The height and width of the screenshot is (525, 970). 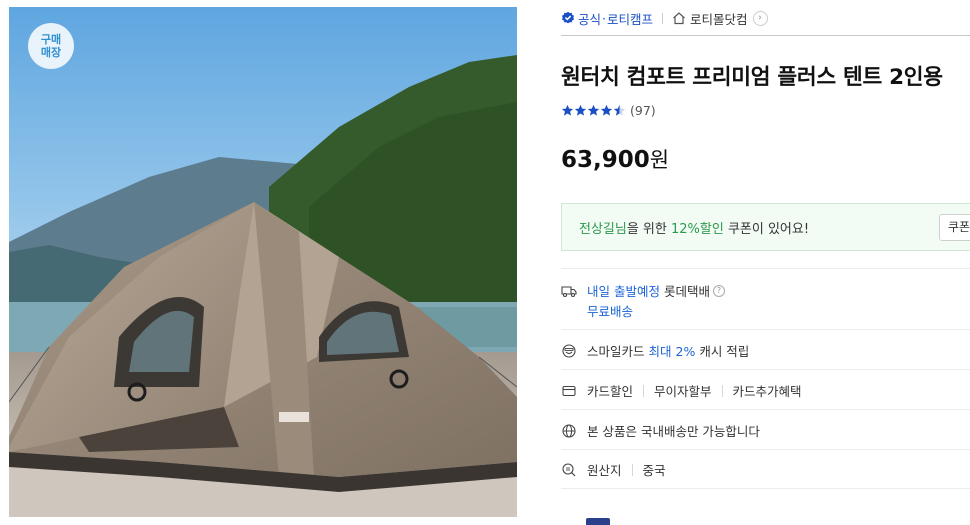 I want to click on official-label: 공식, so click(x=590, y=19).